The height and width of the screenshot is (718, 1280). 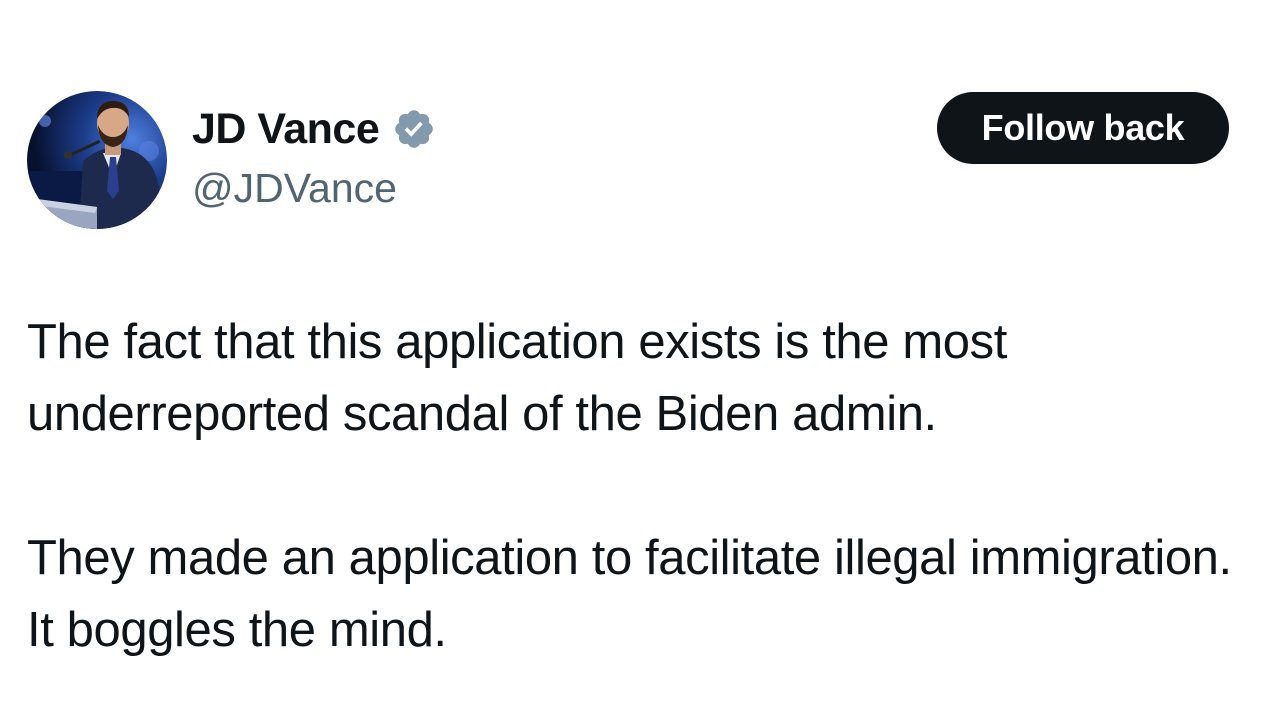 What do you see at coordinates (294, 188) in the screenshot?
I see `author-handle: @JDVance` at bounding box center [294, 188].